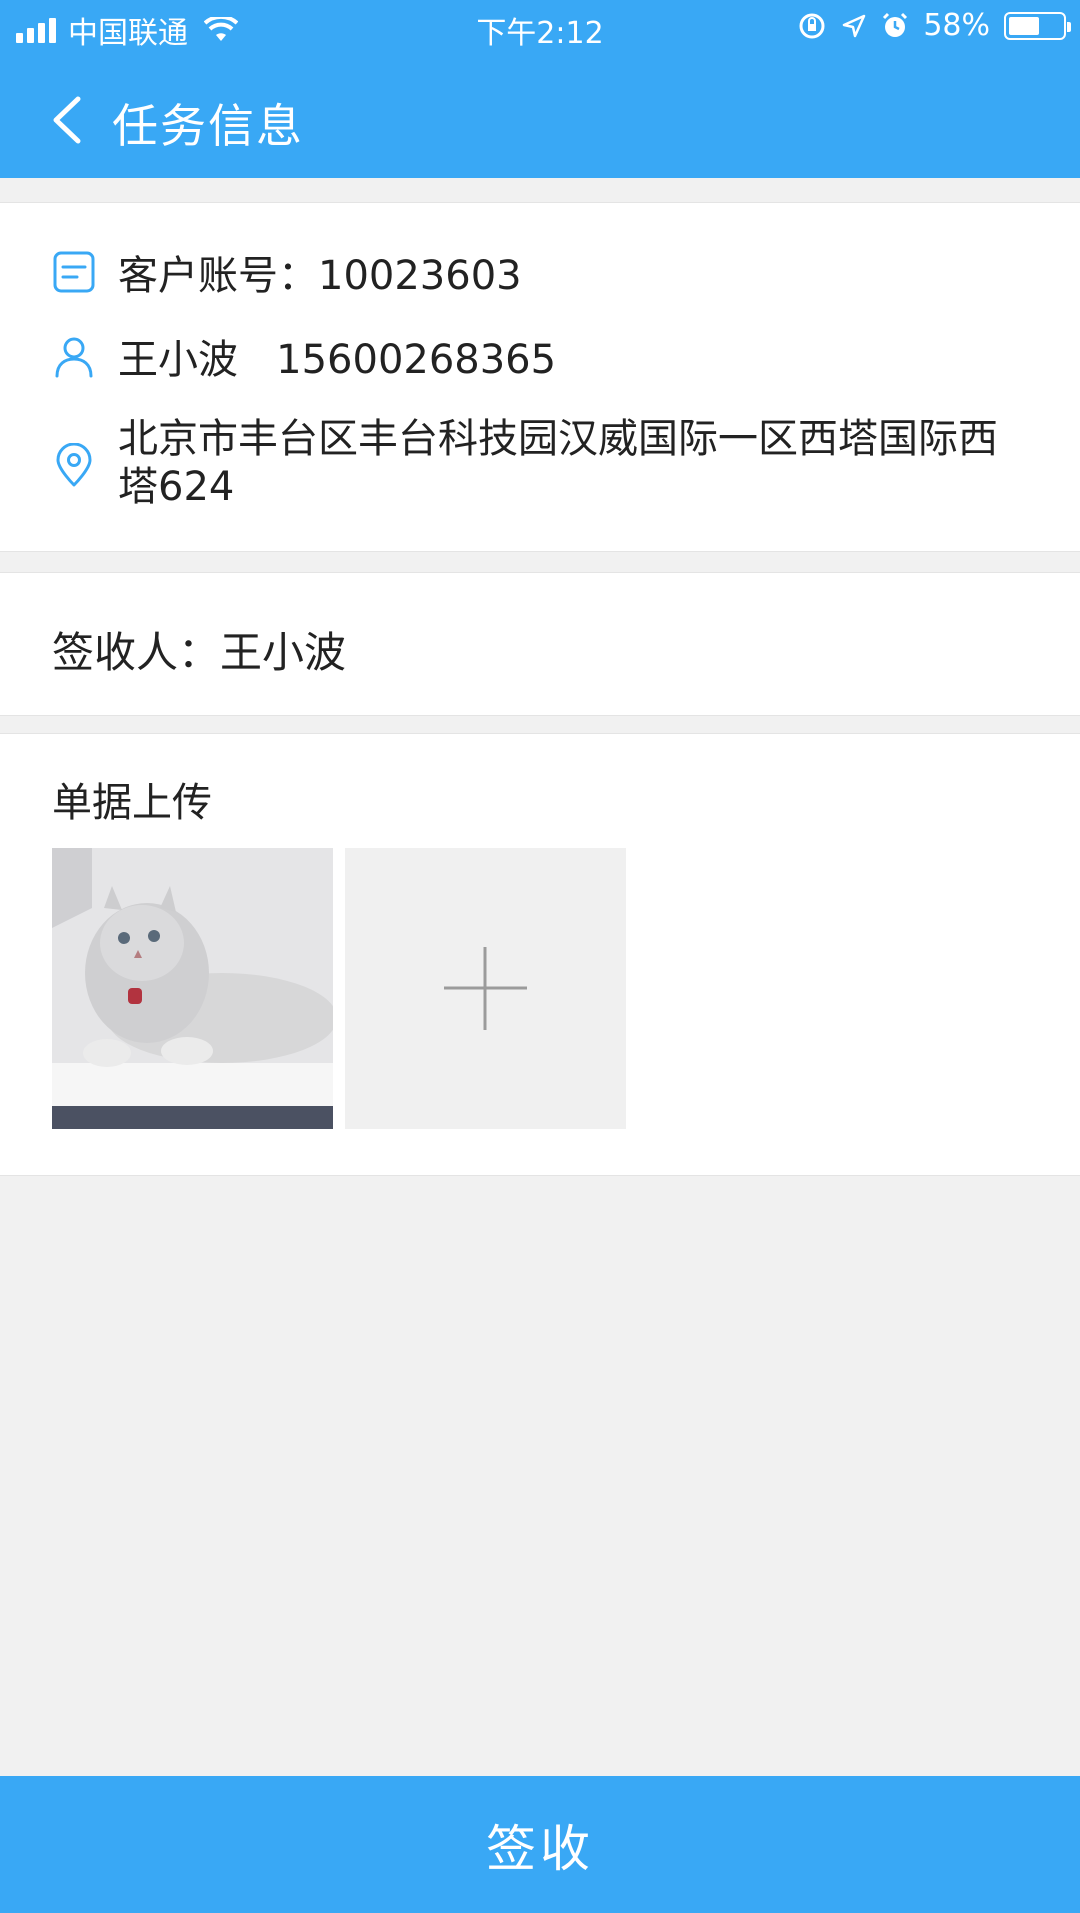  What do you see at coordinates (74, 272) in the screenshot?
I see `document-icon` at bounding box center [74, 272].